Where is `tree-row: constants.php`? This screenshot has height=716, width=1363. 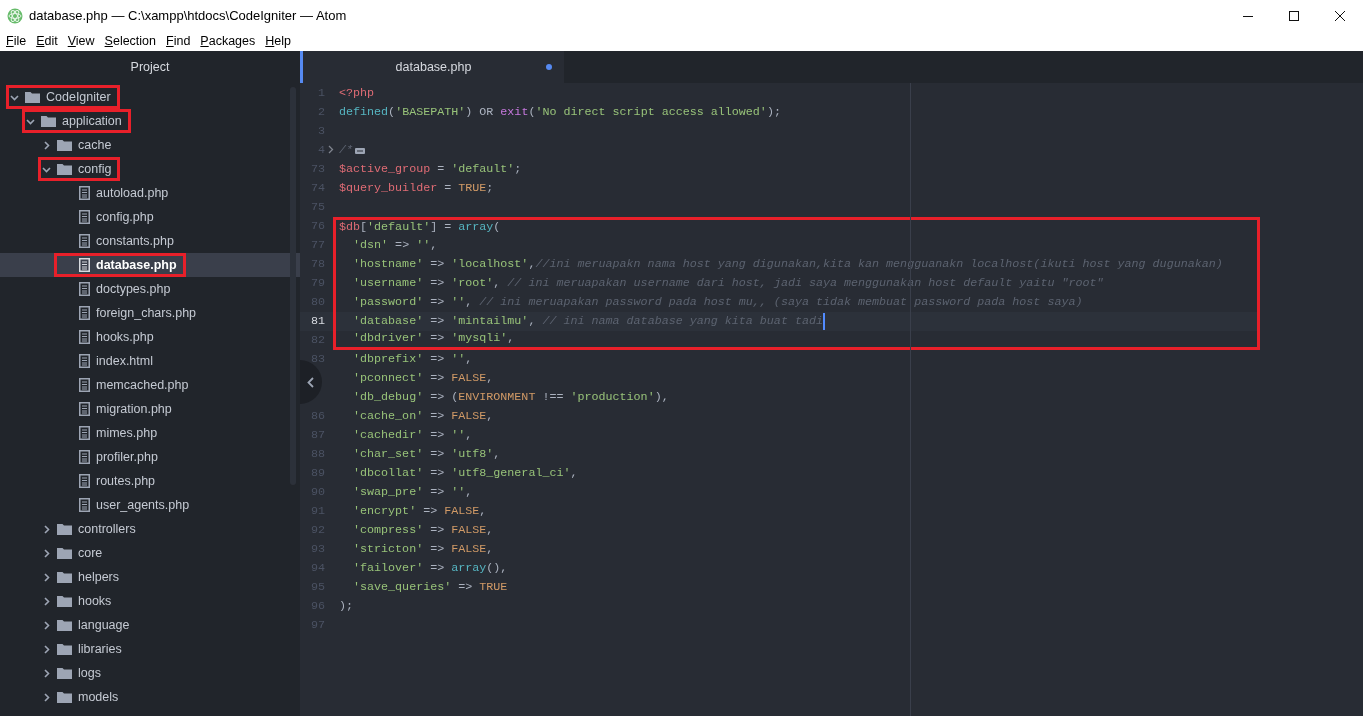
tree-row: constants.php is located at coordinates (150, 241).